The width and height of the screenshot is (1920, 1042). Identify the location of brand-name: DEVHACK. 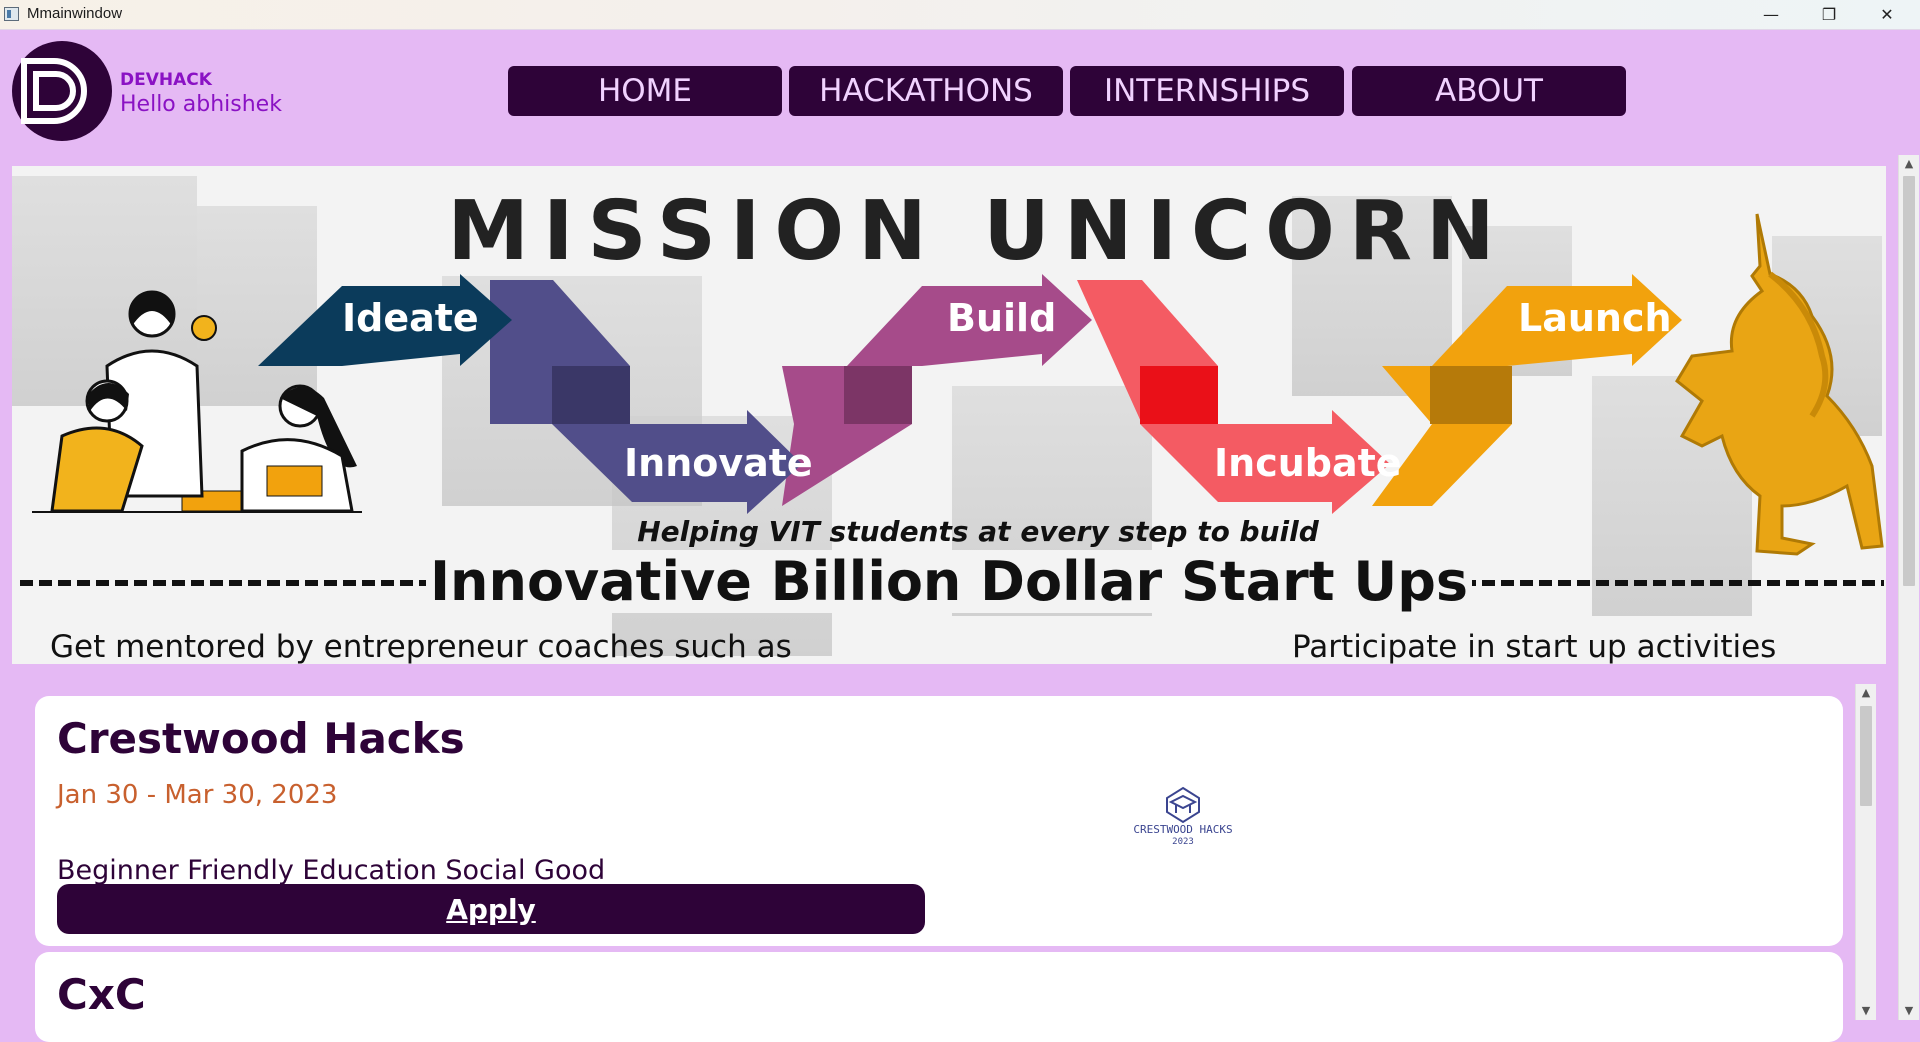
(166, 80).